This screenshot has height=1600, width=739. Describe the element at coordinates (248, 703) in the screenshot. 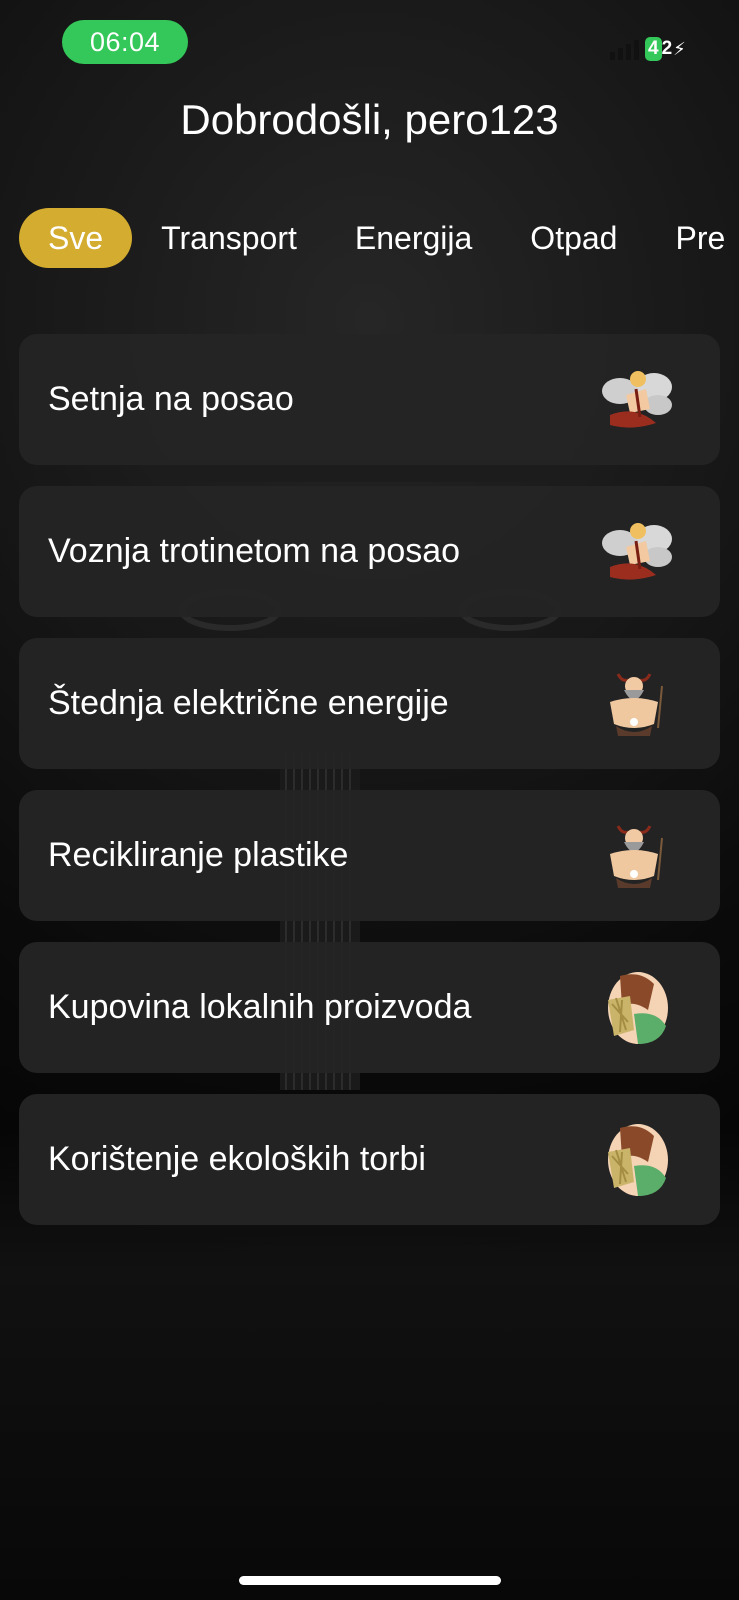

I see `activity-label: Štednja električne energije` at that location.